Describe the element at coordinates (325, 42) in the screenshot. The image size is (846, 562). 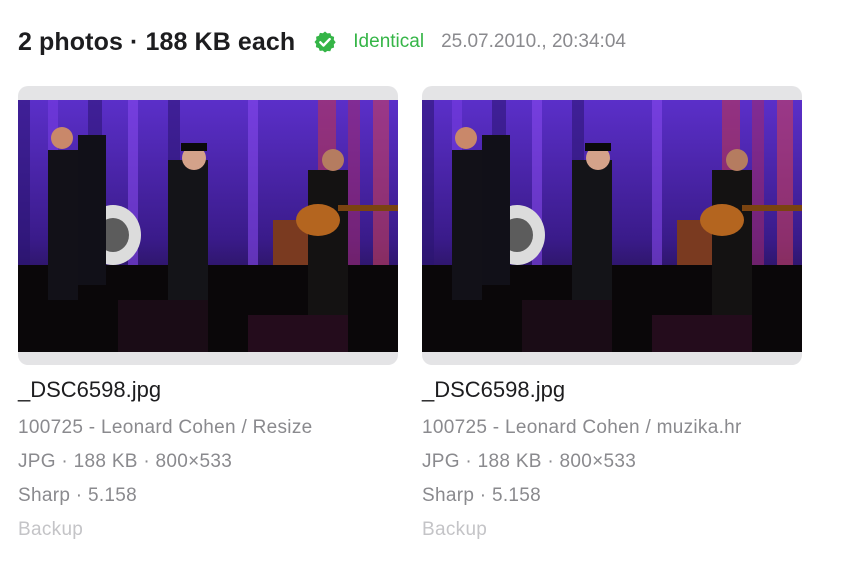
I see `check-seal-icon` at that location.